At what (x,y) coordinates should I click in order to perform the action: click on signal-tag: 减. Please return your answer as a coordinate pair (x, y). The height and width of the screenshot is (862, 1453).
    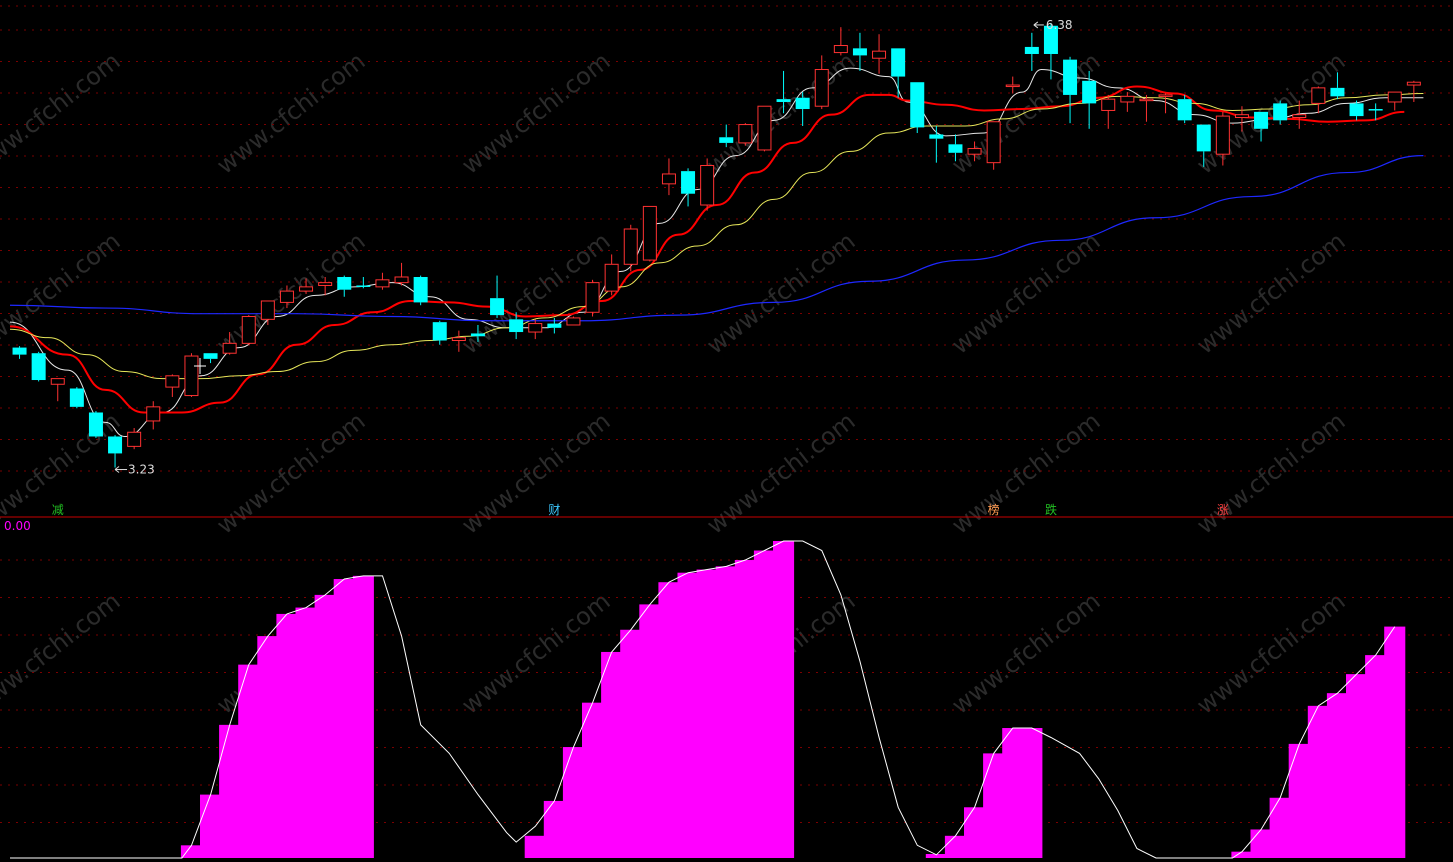
    Looking at the image, I should click on (58, 510).